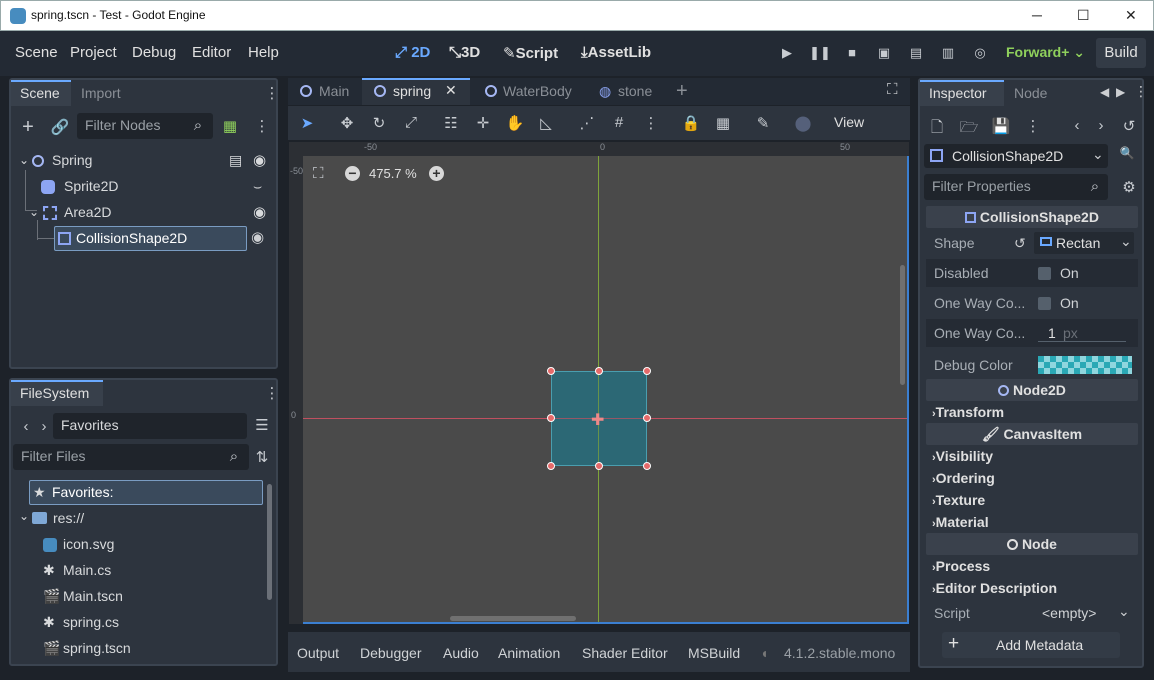 The height and width of the screenshot is (680, 1154). Describe the element at coordinates (958, 93) in the screenshot. I see `tab-inspector: Inspector` at that location.